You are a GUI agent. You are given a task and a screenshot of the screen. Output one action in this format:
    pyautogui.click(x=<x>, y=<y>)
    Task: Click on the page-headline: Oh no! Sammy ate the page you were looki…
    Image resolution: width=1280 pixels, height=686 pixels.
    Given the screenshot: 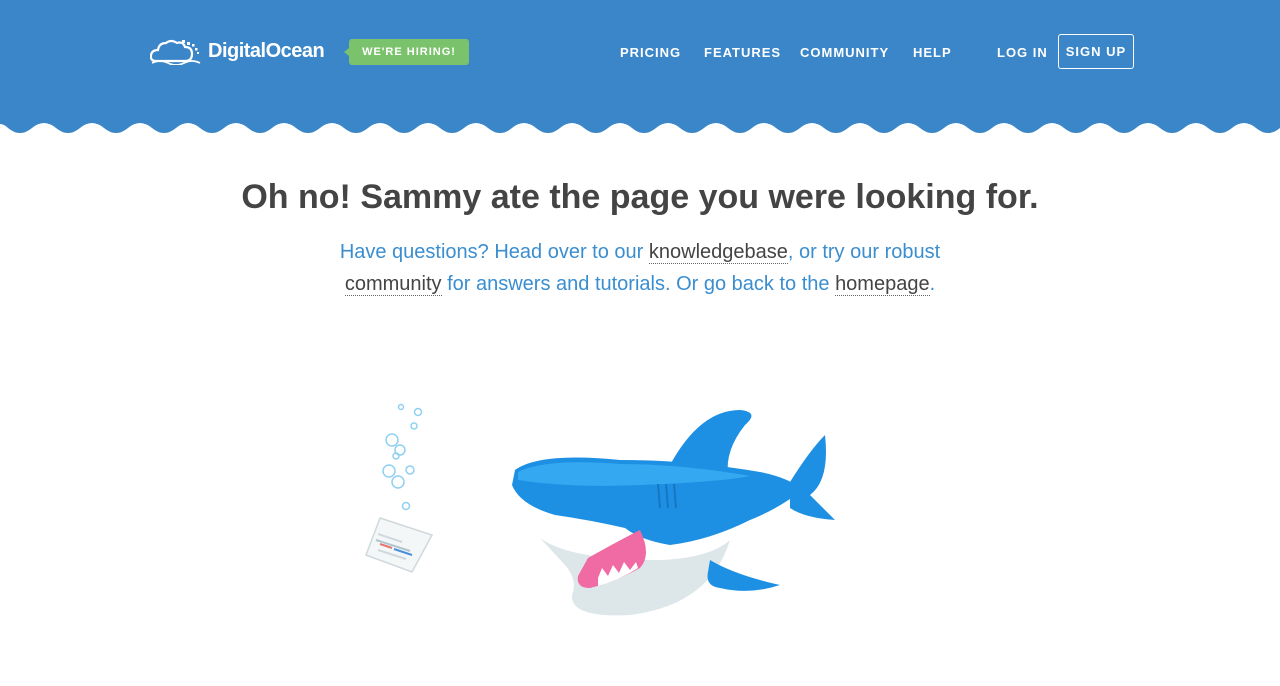 What is the action you would take?
    pyautogui.click(x=640, y=197)
    